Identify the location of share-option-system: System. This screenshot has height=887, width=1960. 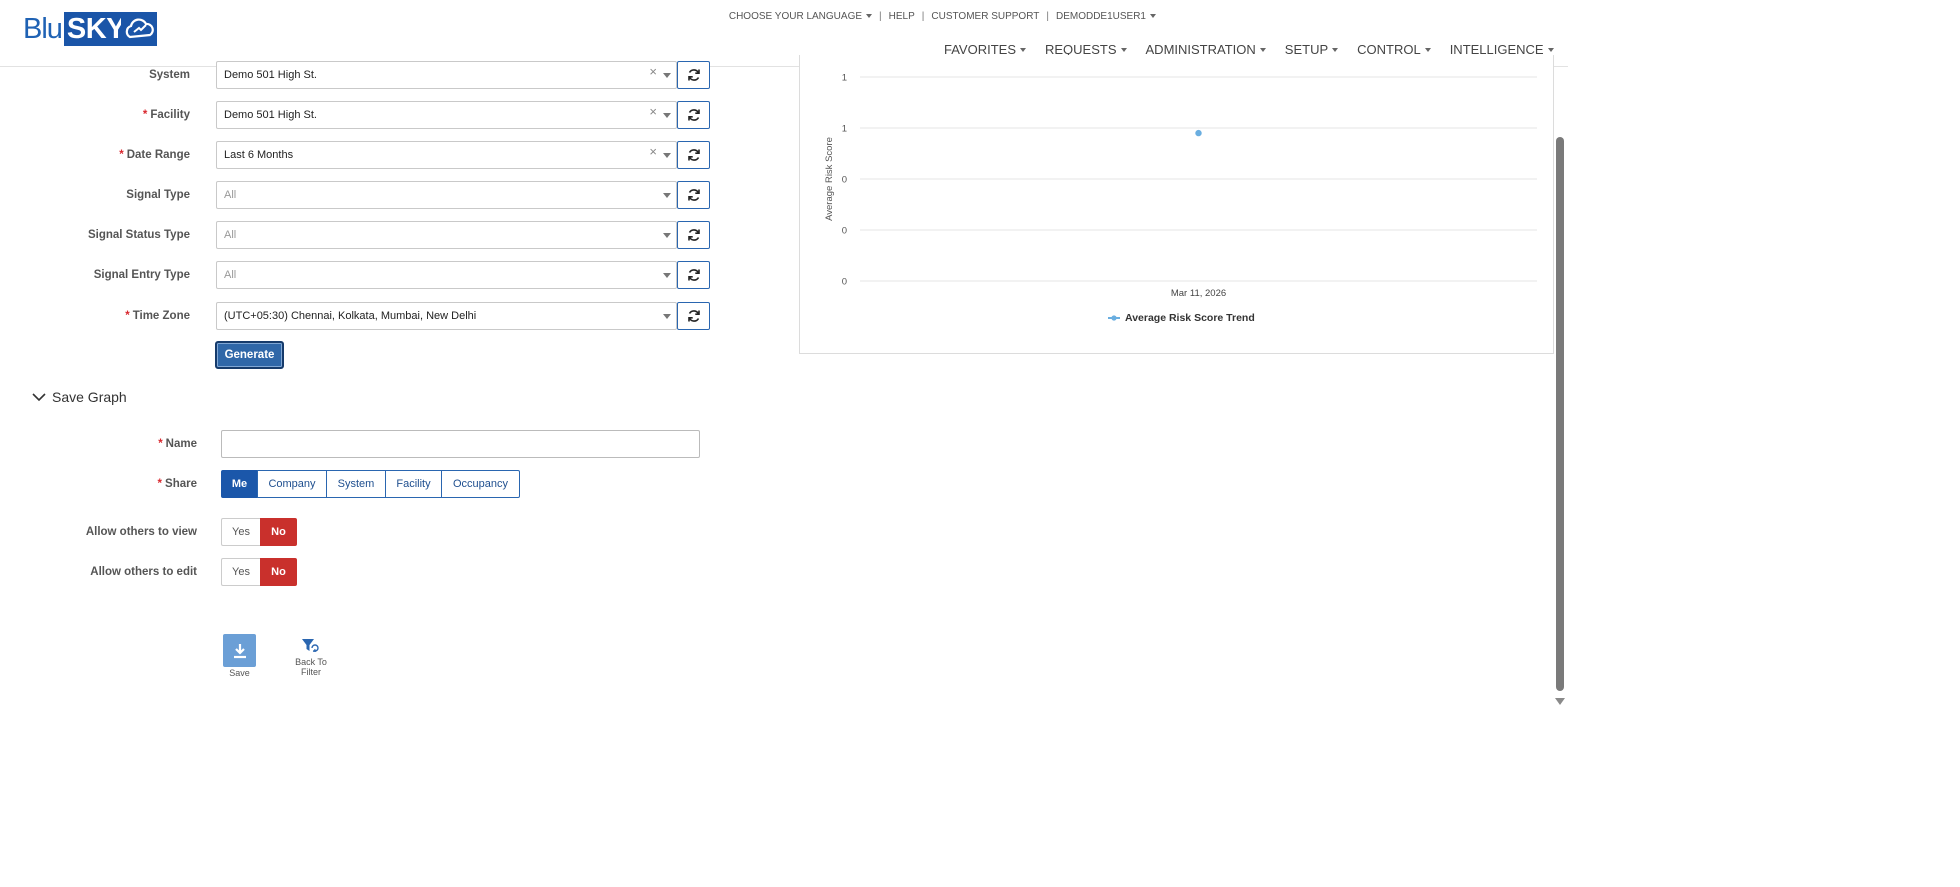
(356, 484).